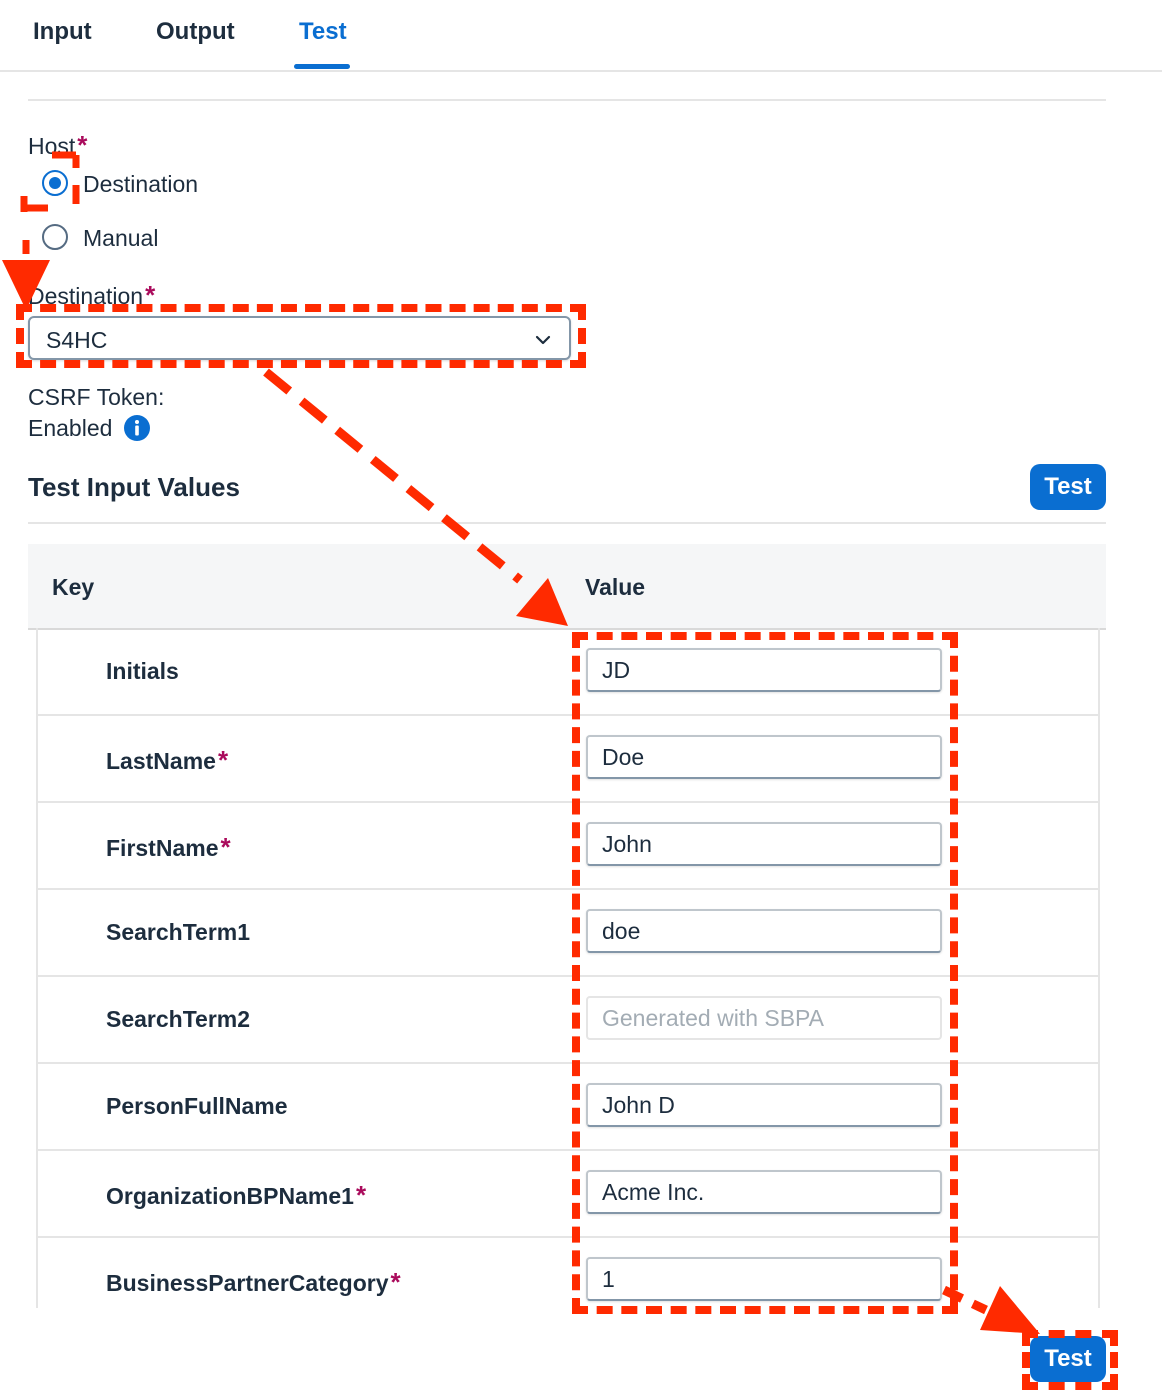  I want to click on corner-arrow-icon, so click(991, 1309).